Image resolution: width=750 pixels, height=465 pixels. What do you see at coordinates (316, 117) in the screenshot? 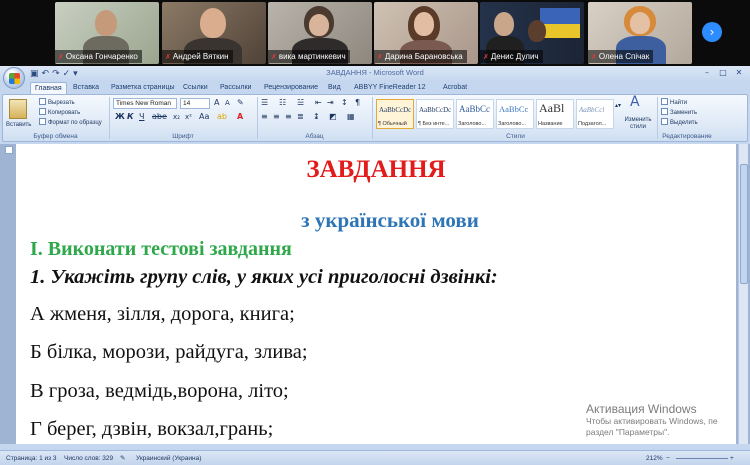
I see `line-spacing-icon: ↨` at bounding box center [316, 117].